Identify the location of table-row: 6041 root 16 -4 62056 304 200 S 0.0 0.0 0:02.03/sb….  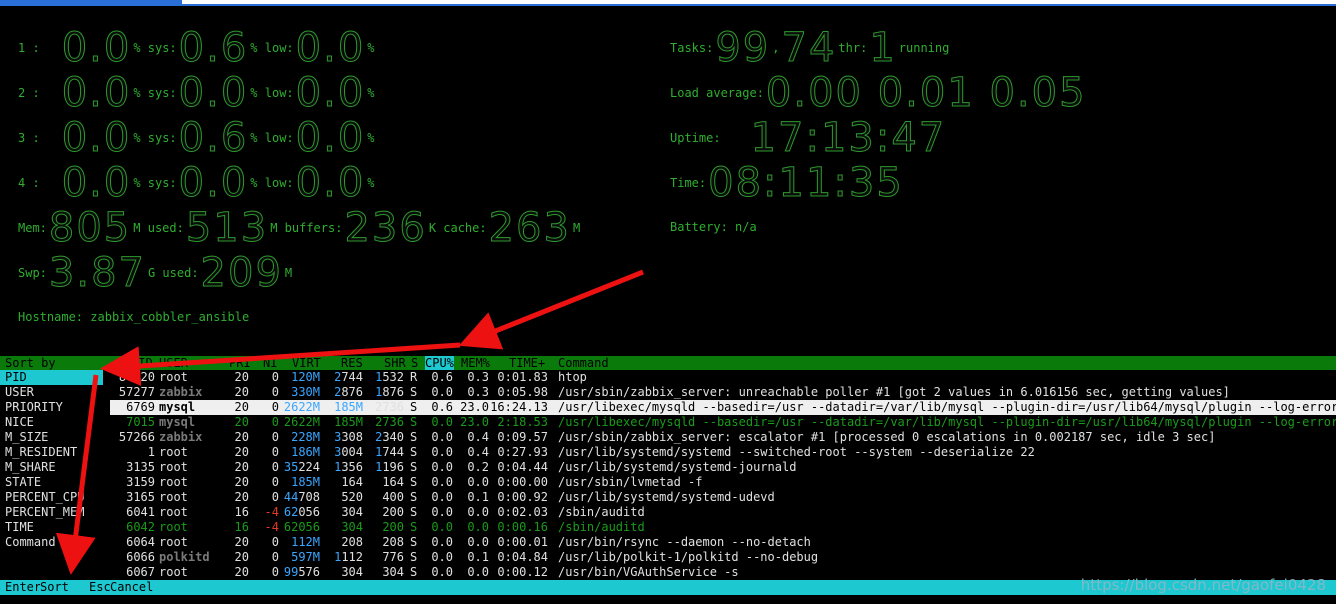
(723, 512).